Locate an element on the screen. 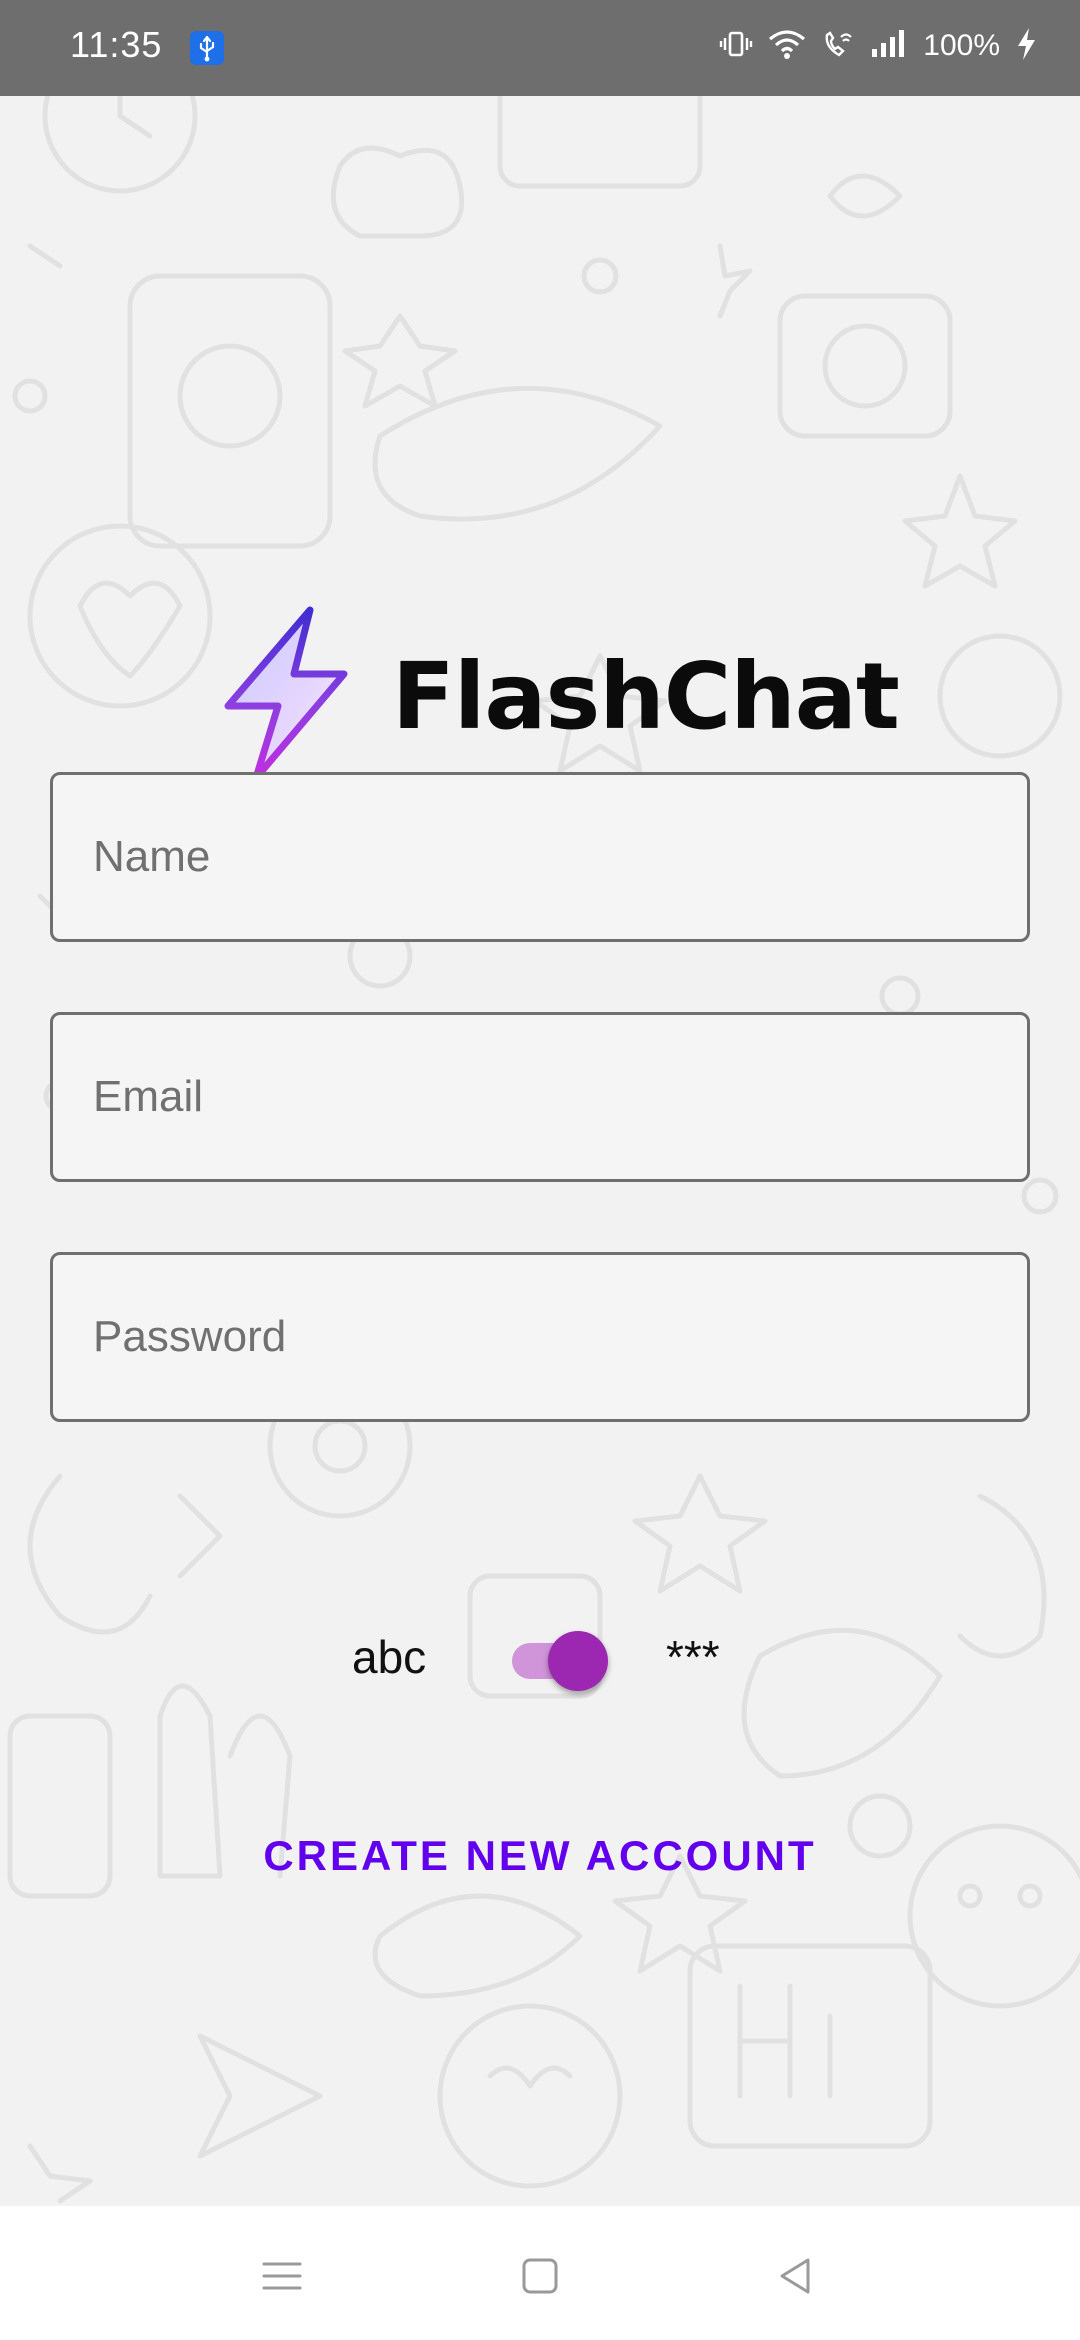 The height and width of the screenshot is (2340, 1080). wifi-icon is located at coordinates (787, 46).